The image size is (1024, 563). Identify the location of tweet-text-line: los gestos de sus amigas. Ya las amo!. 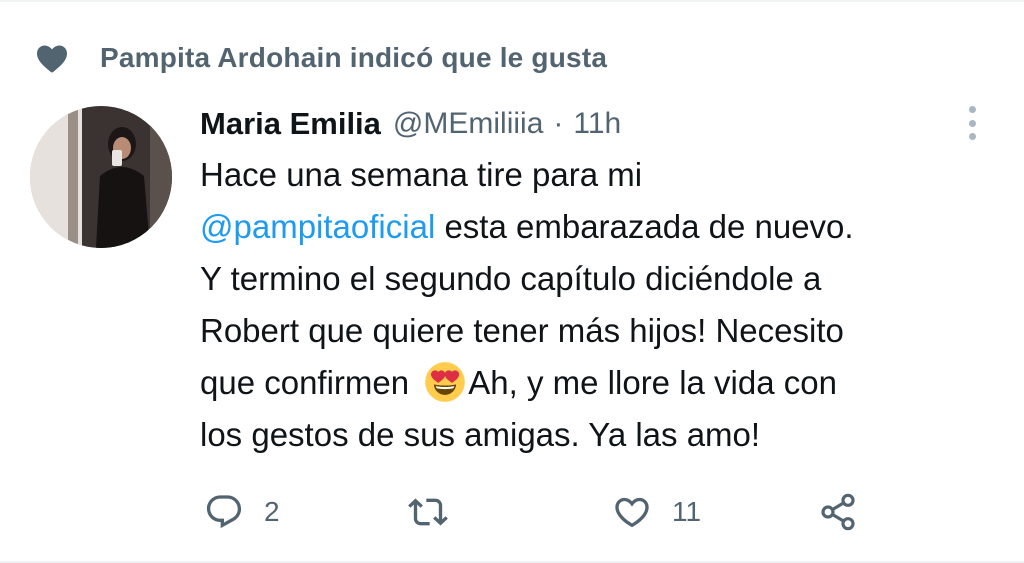
(480, 434).